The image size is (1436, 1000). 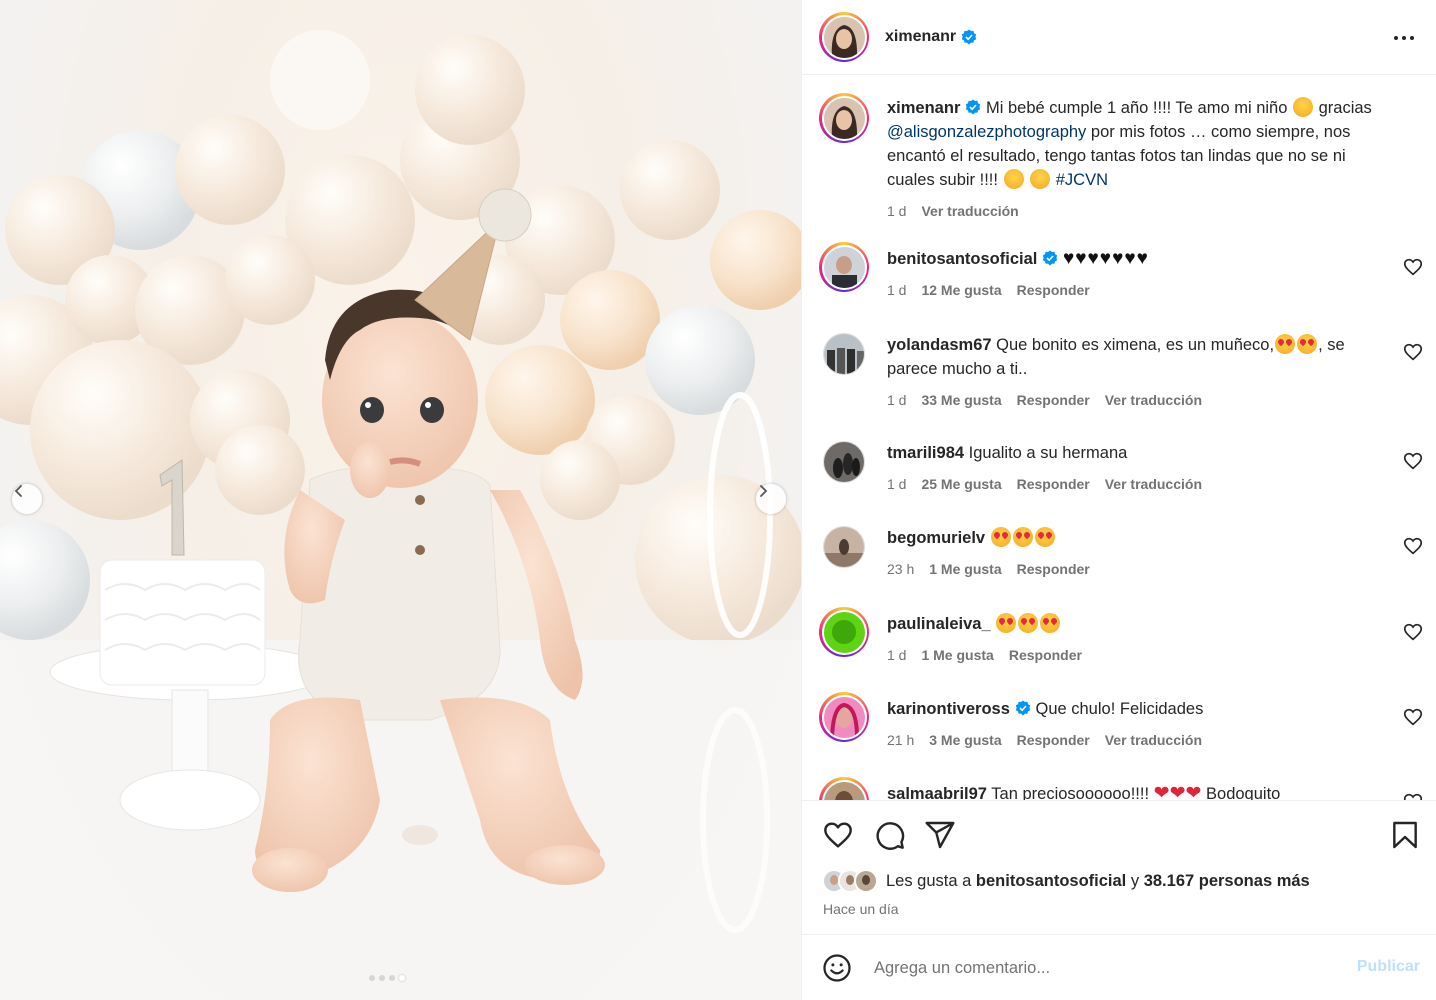 I want to click on like-button, so click(x=838, y=835).